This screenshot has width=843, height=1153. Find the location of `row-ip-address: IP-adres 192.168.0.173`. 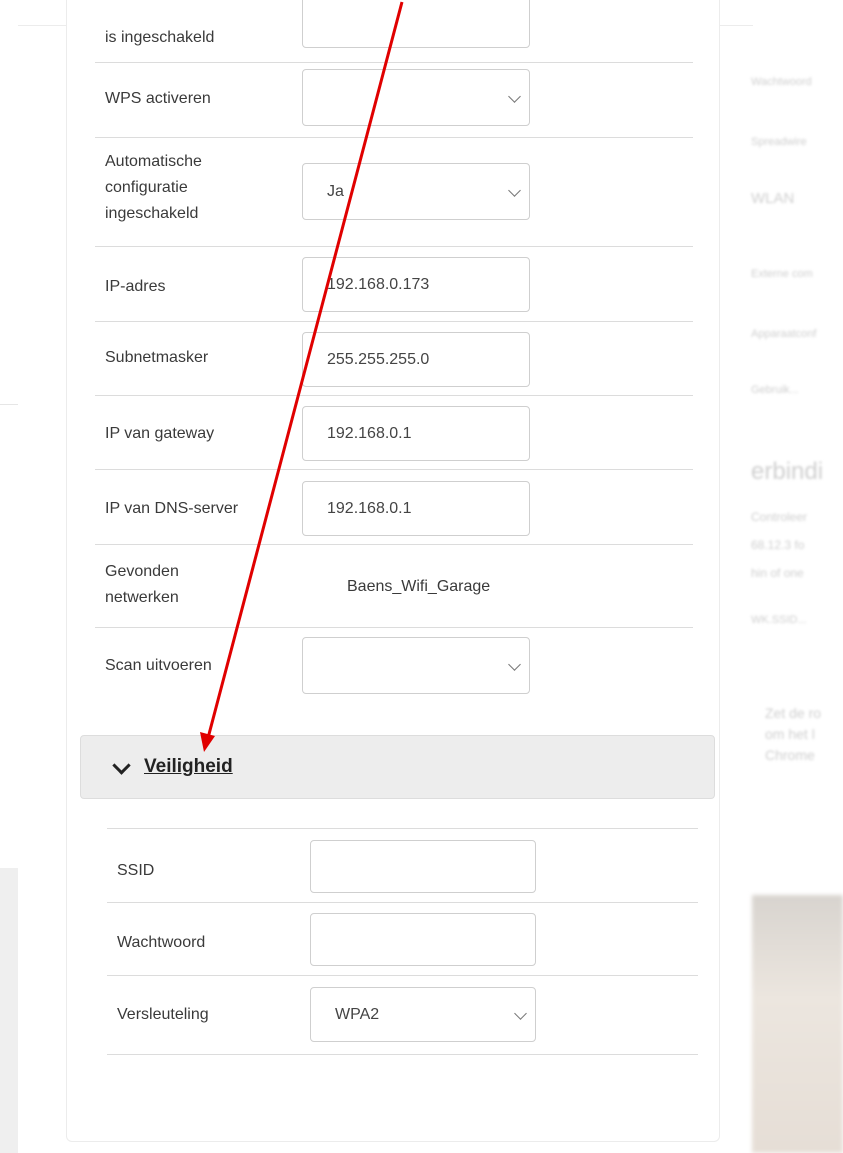

row-ip-address: IP-adres 192.168.0.173 is located at coordinates (394, 284).